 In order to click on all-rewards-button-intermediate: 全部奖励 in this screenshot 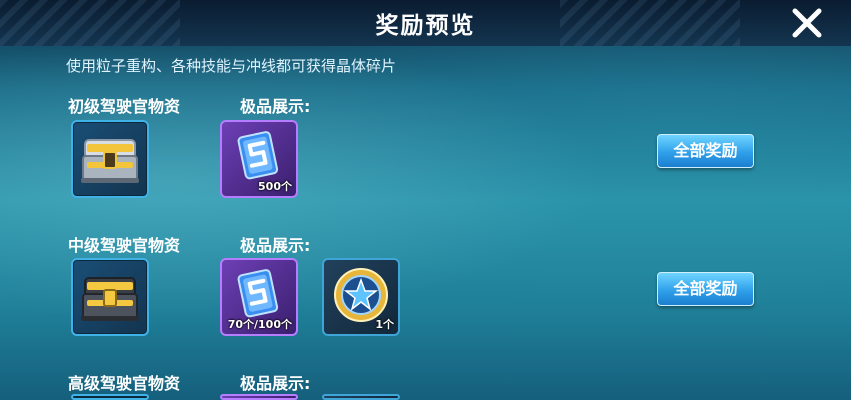, I will do `click(705, 289)`.